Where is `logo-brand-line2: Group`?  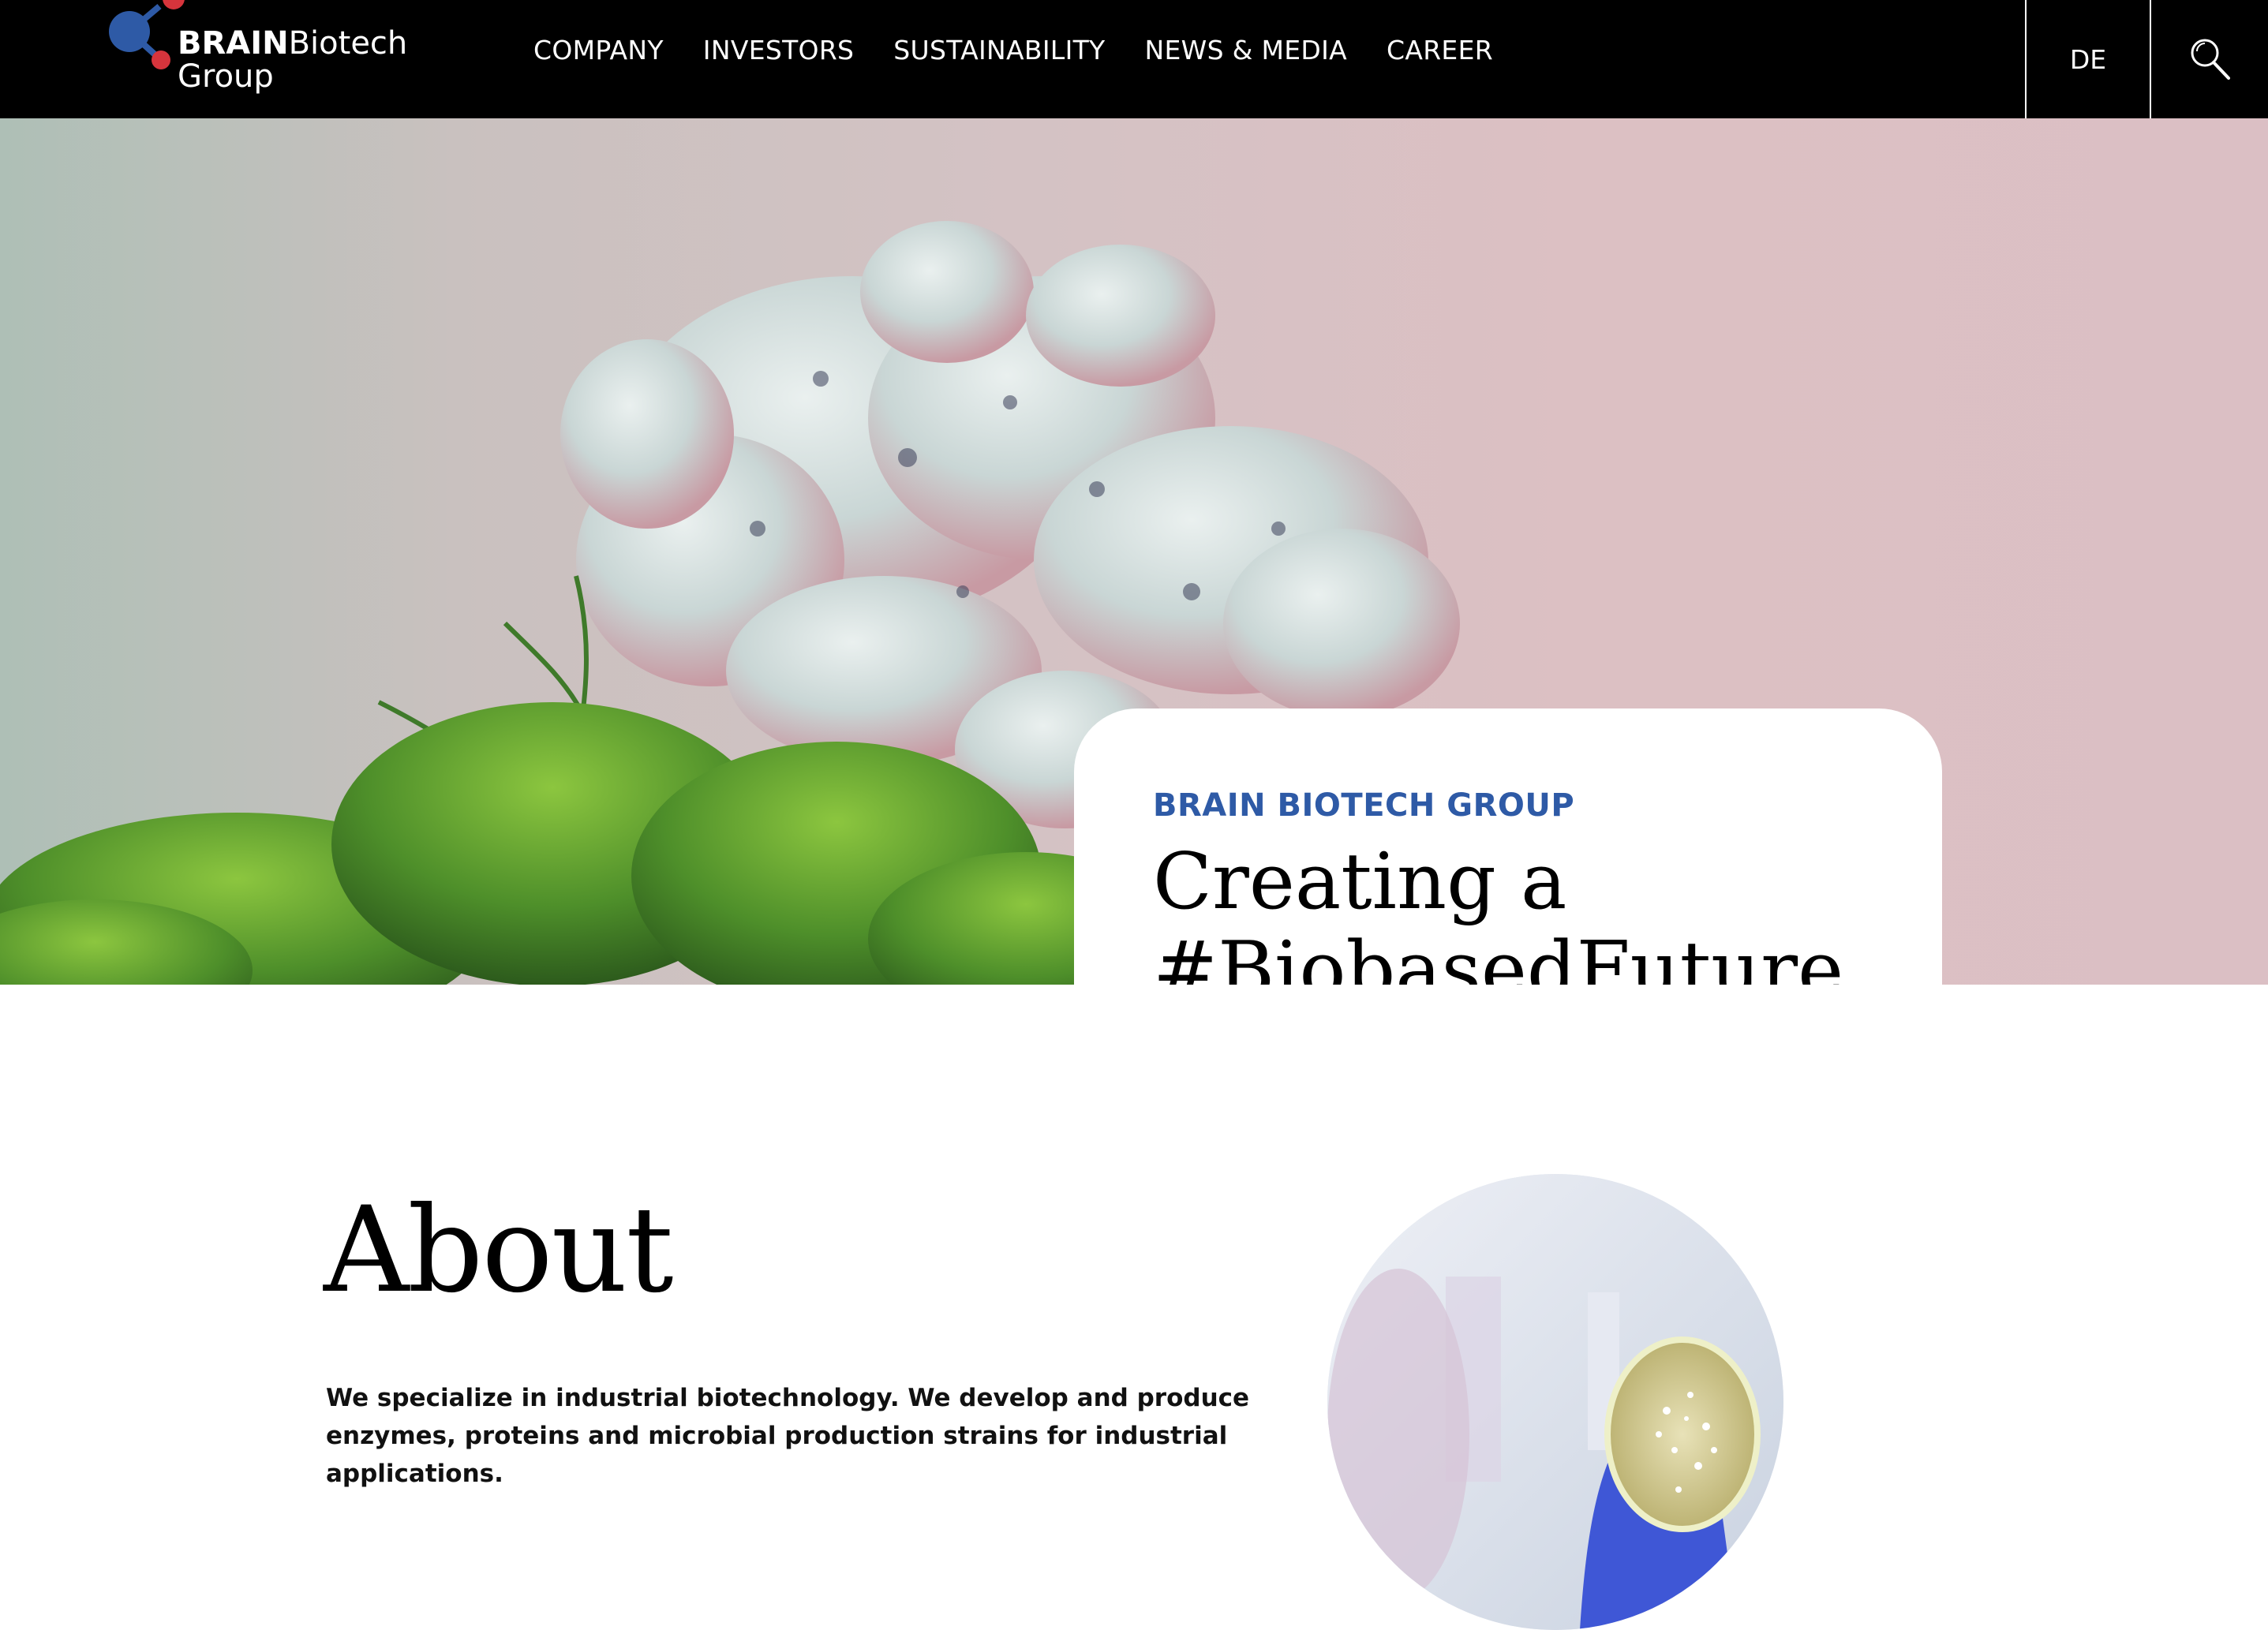 logo-brand-line2: Group is located at coordinates (226, 76).